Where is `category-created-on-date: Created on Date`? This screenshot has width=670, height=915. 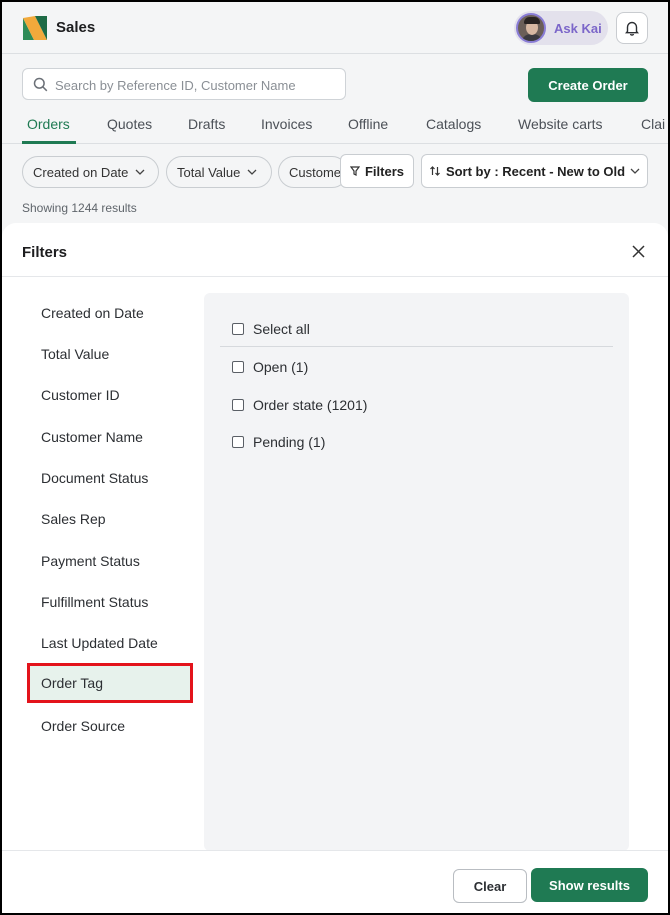
category-created-on-date: Created on Date is located at coordinates (110, 313).